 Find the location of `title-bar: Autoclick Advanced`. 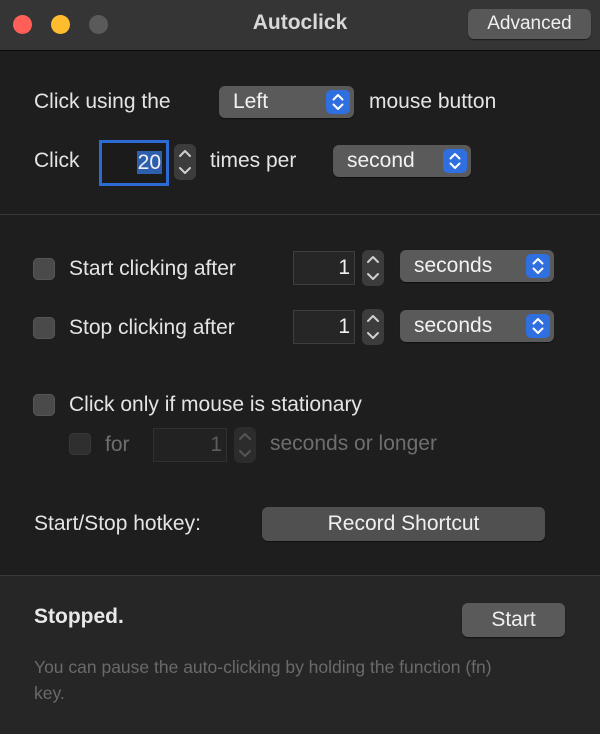

title-bar: Autoclick Advanced is located at coordinates (300, 25).